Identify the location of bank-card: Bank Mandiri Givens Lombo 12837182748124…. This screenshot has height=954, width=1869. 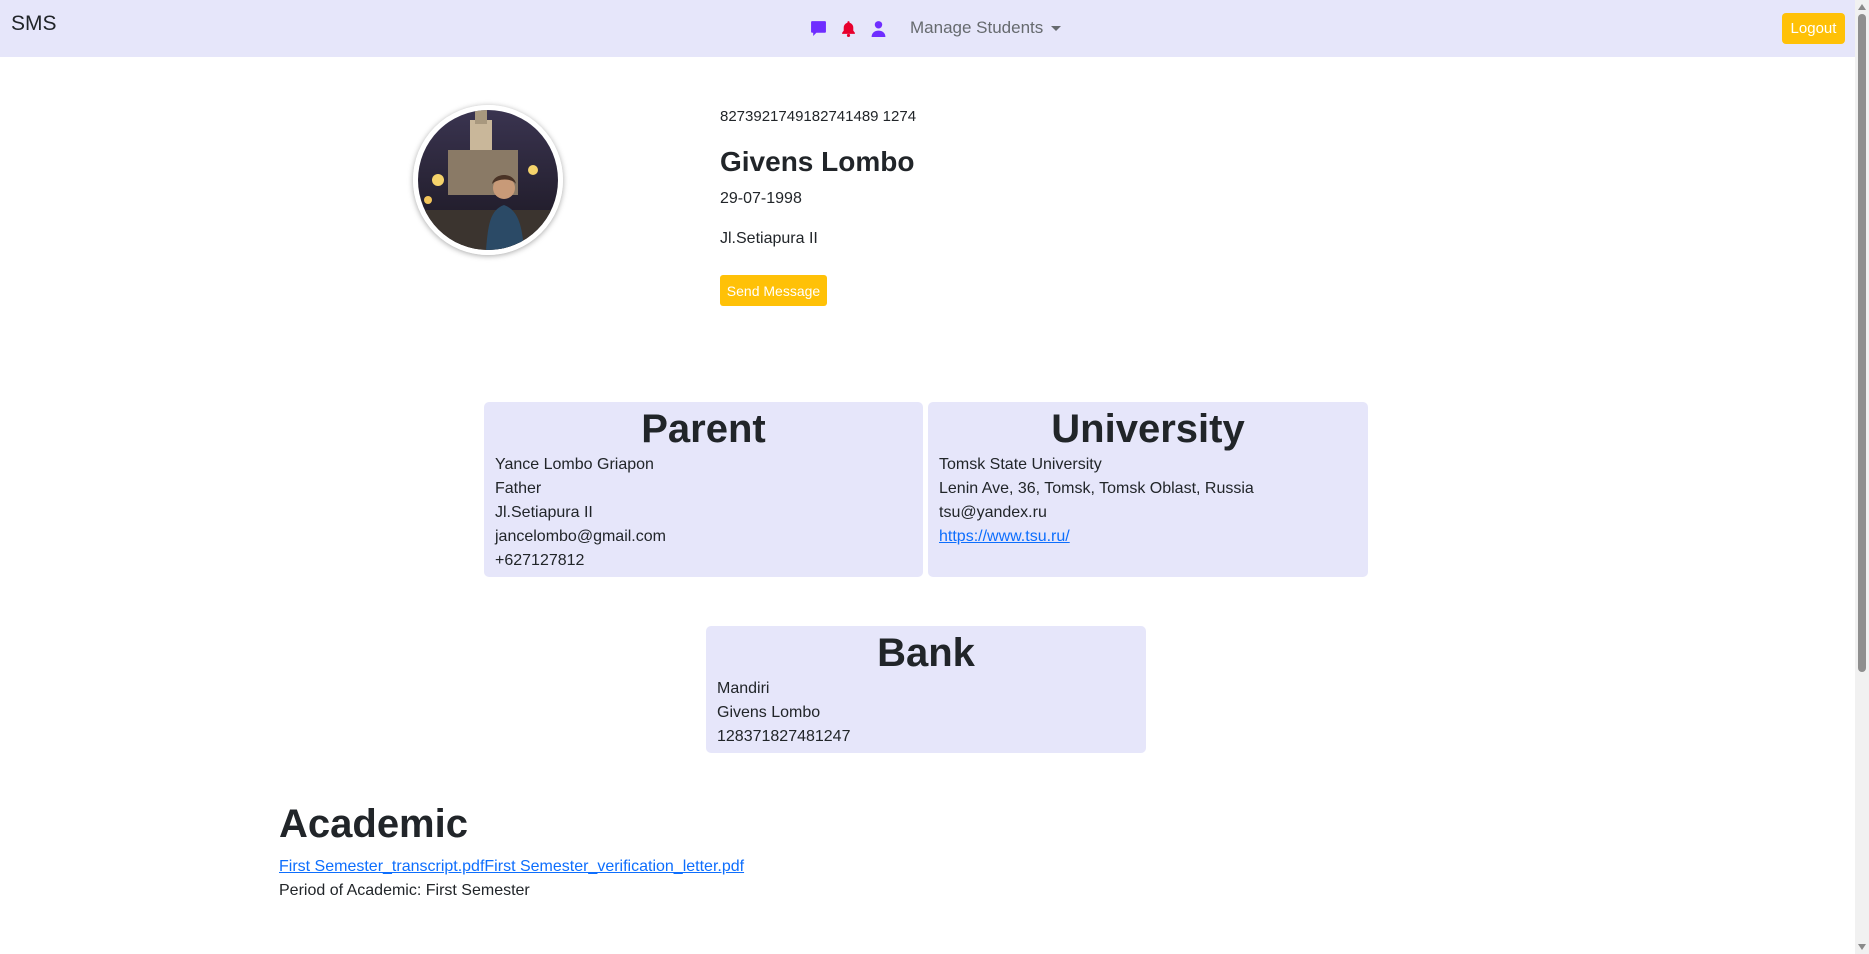
(926, 689).